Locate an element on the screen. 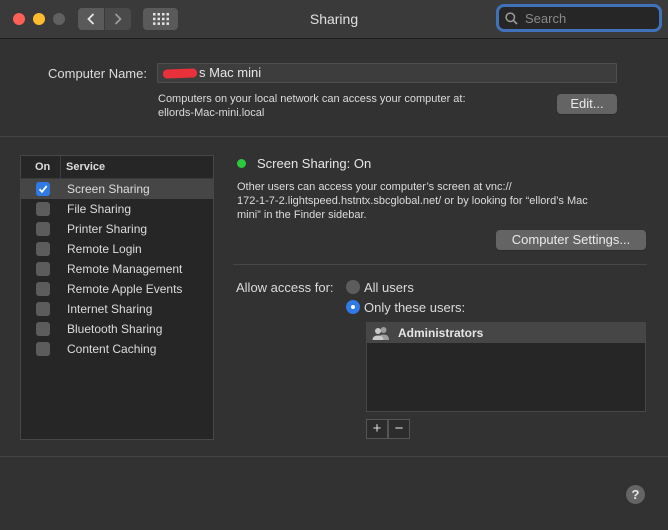 The height and width of the screenshot is (530, 668). help-button: ? is located at coordinates (635, 494).